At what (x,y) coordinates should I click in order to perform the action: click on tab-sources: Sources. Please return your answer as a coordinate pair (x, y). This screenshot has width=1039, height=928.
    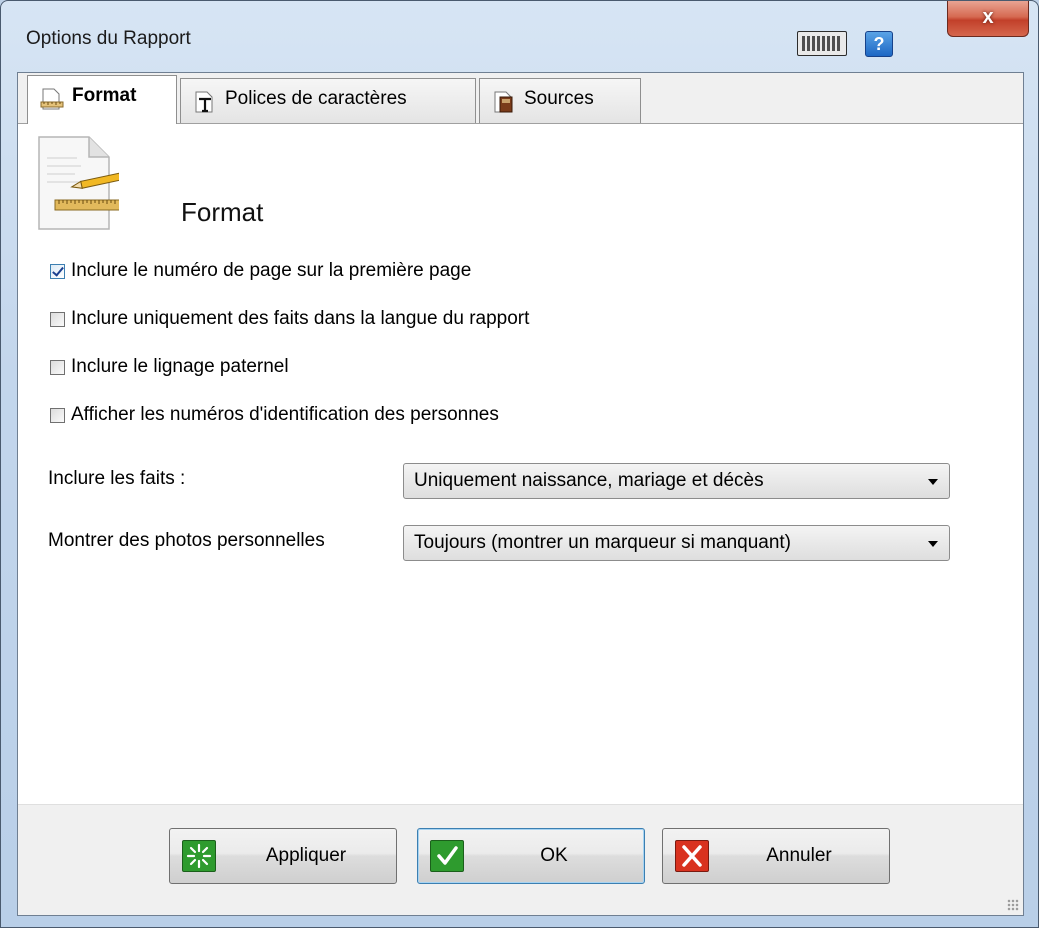
    Looking at the image, I should click on (560, 100).